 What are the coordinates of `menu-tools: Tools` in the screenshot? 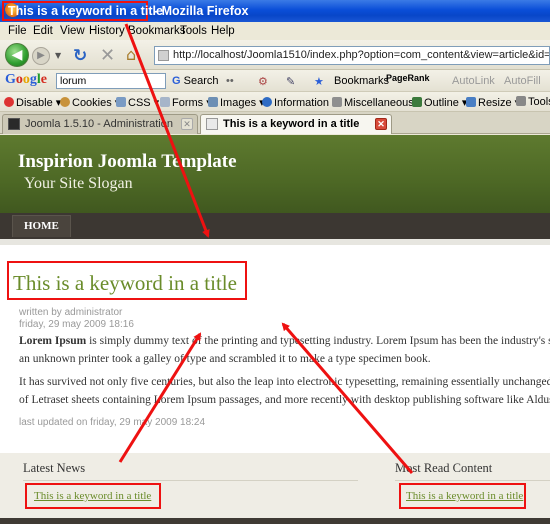 It's located at (193, 31).